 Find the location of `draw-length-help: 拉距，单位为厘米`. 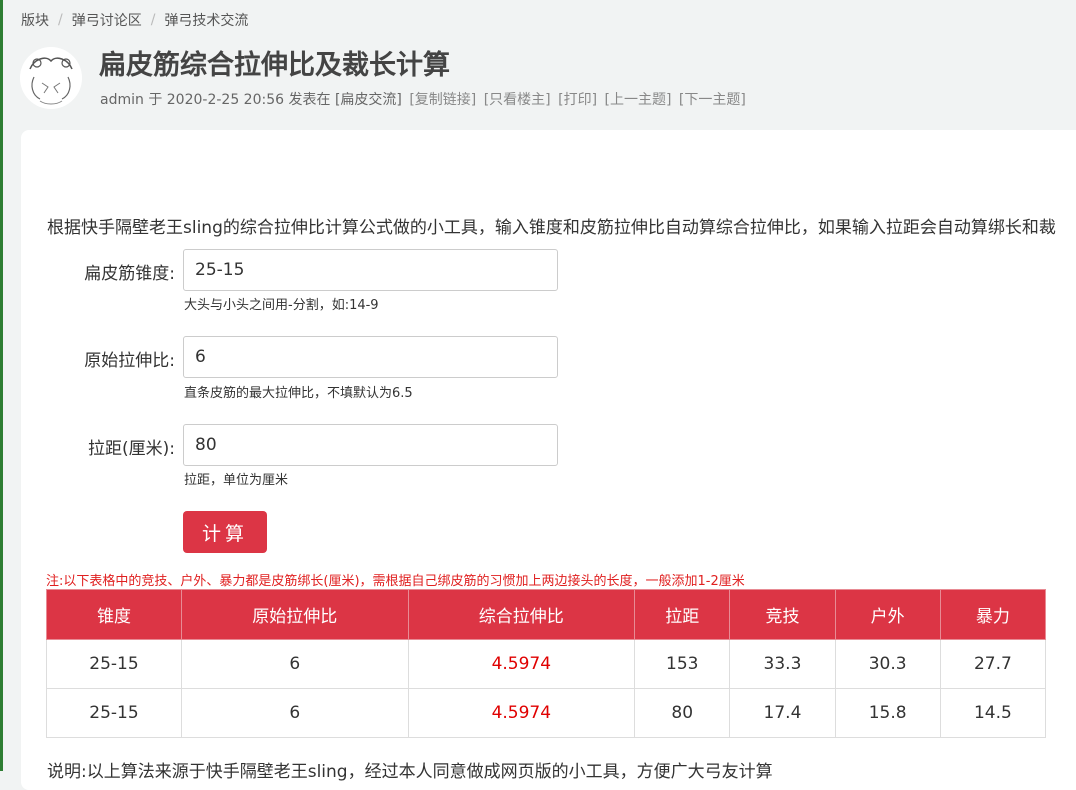

draw-length-help: 拉距，单位为厘米 is located at coordinates (236, 480).